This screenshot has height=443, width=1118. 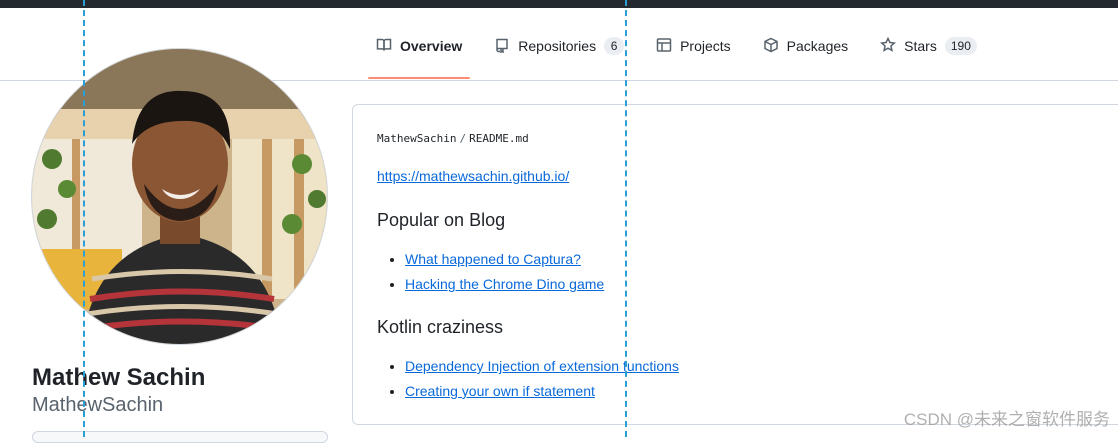 What do you see at coordinates (84, 218) in the screenshot?
I see `guide-line-left` at bounding box center [84, 218].